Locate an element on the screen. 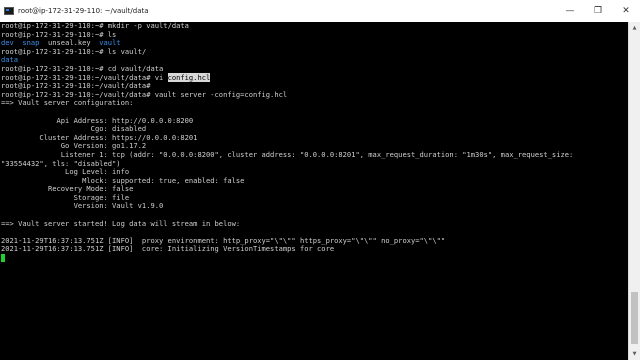 This screenshot has width=640, height=360. command: vi is located at coordinates (161, 77).